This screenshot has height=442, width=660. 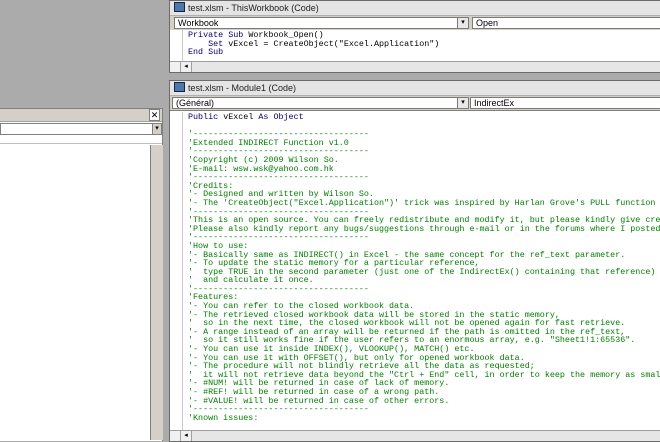 What do you see at coordinates (315, 103) in the screenshot?
I see `object-dropdown: (Général)` at bounding box center [315, 103].